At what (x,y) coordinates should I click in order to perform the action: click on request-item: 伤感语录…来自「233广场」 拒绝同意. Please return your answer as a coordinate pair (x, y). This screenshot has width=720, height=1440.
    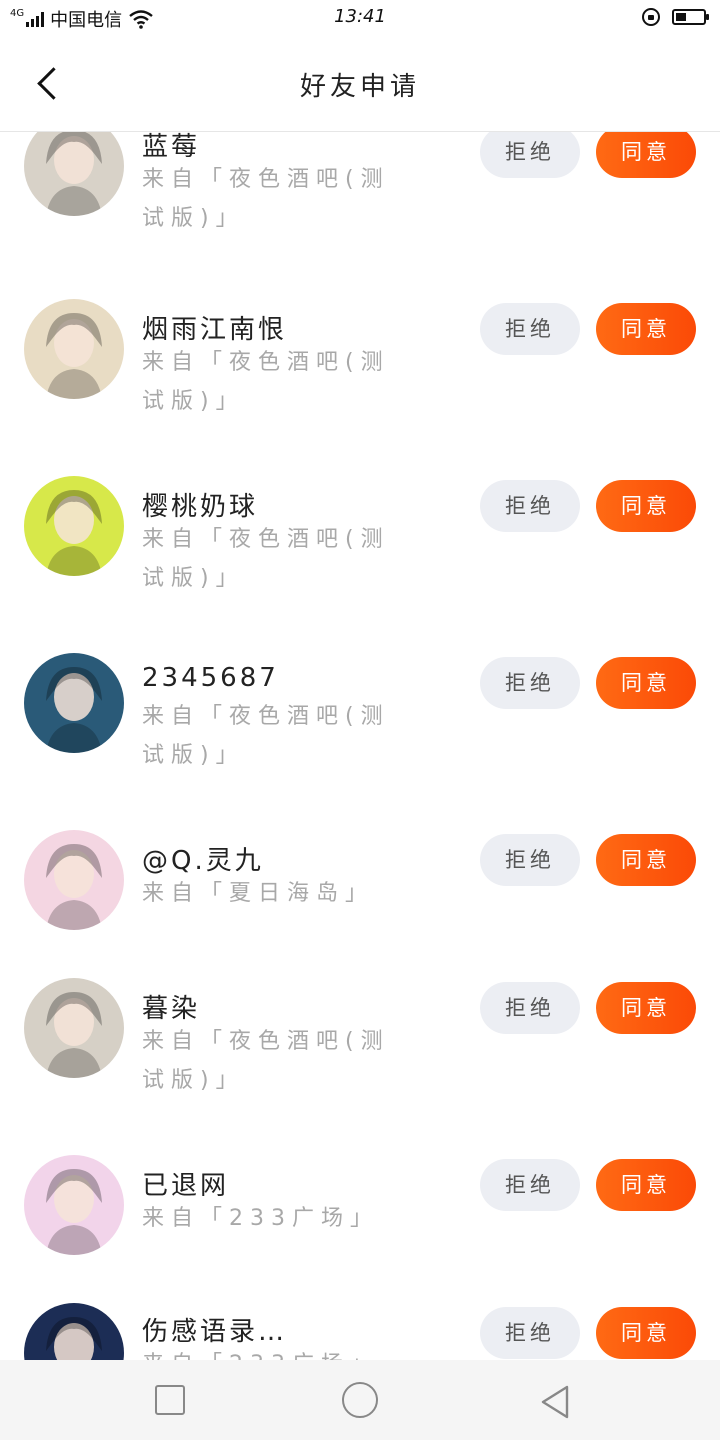
    Looking at the image, I should click on (360, 1331).